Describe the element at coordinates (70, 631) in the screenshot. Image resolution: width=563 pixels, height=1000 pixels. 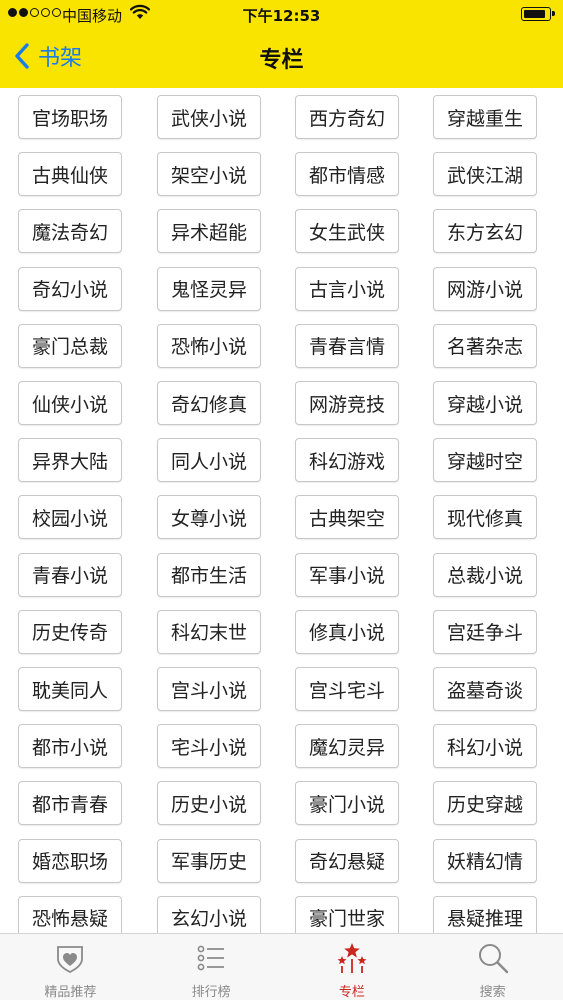
I see `category-button: 历史传奇` at that location.